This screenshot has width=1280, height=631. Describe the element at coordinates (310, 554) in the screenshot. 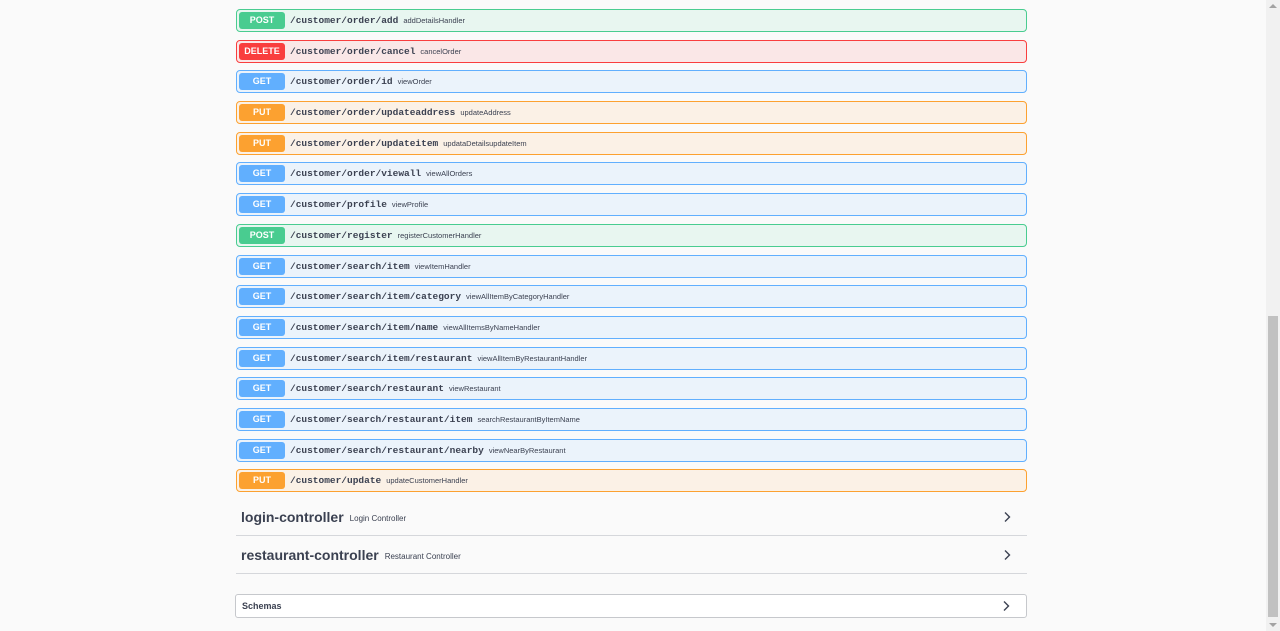

I see `tag-title: restaurant-controller` at that location.